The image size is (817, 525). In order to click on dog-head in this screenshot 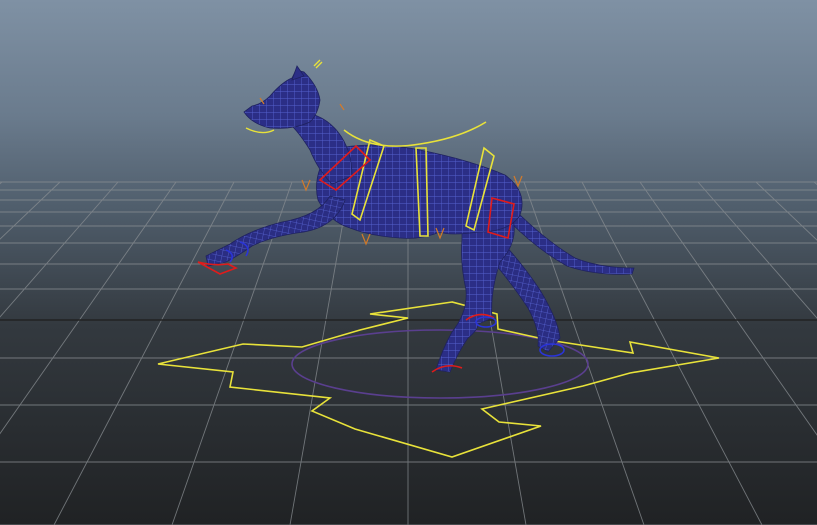, I will do `click(282, 99)`.